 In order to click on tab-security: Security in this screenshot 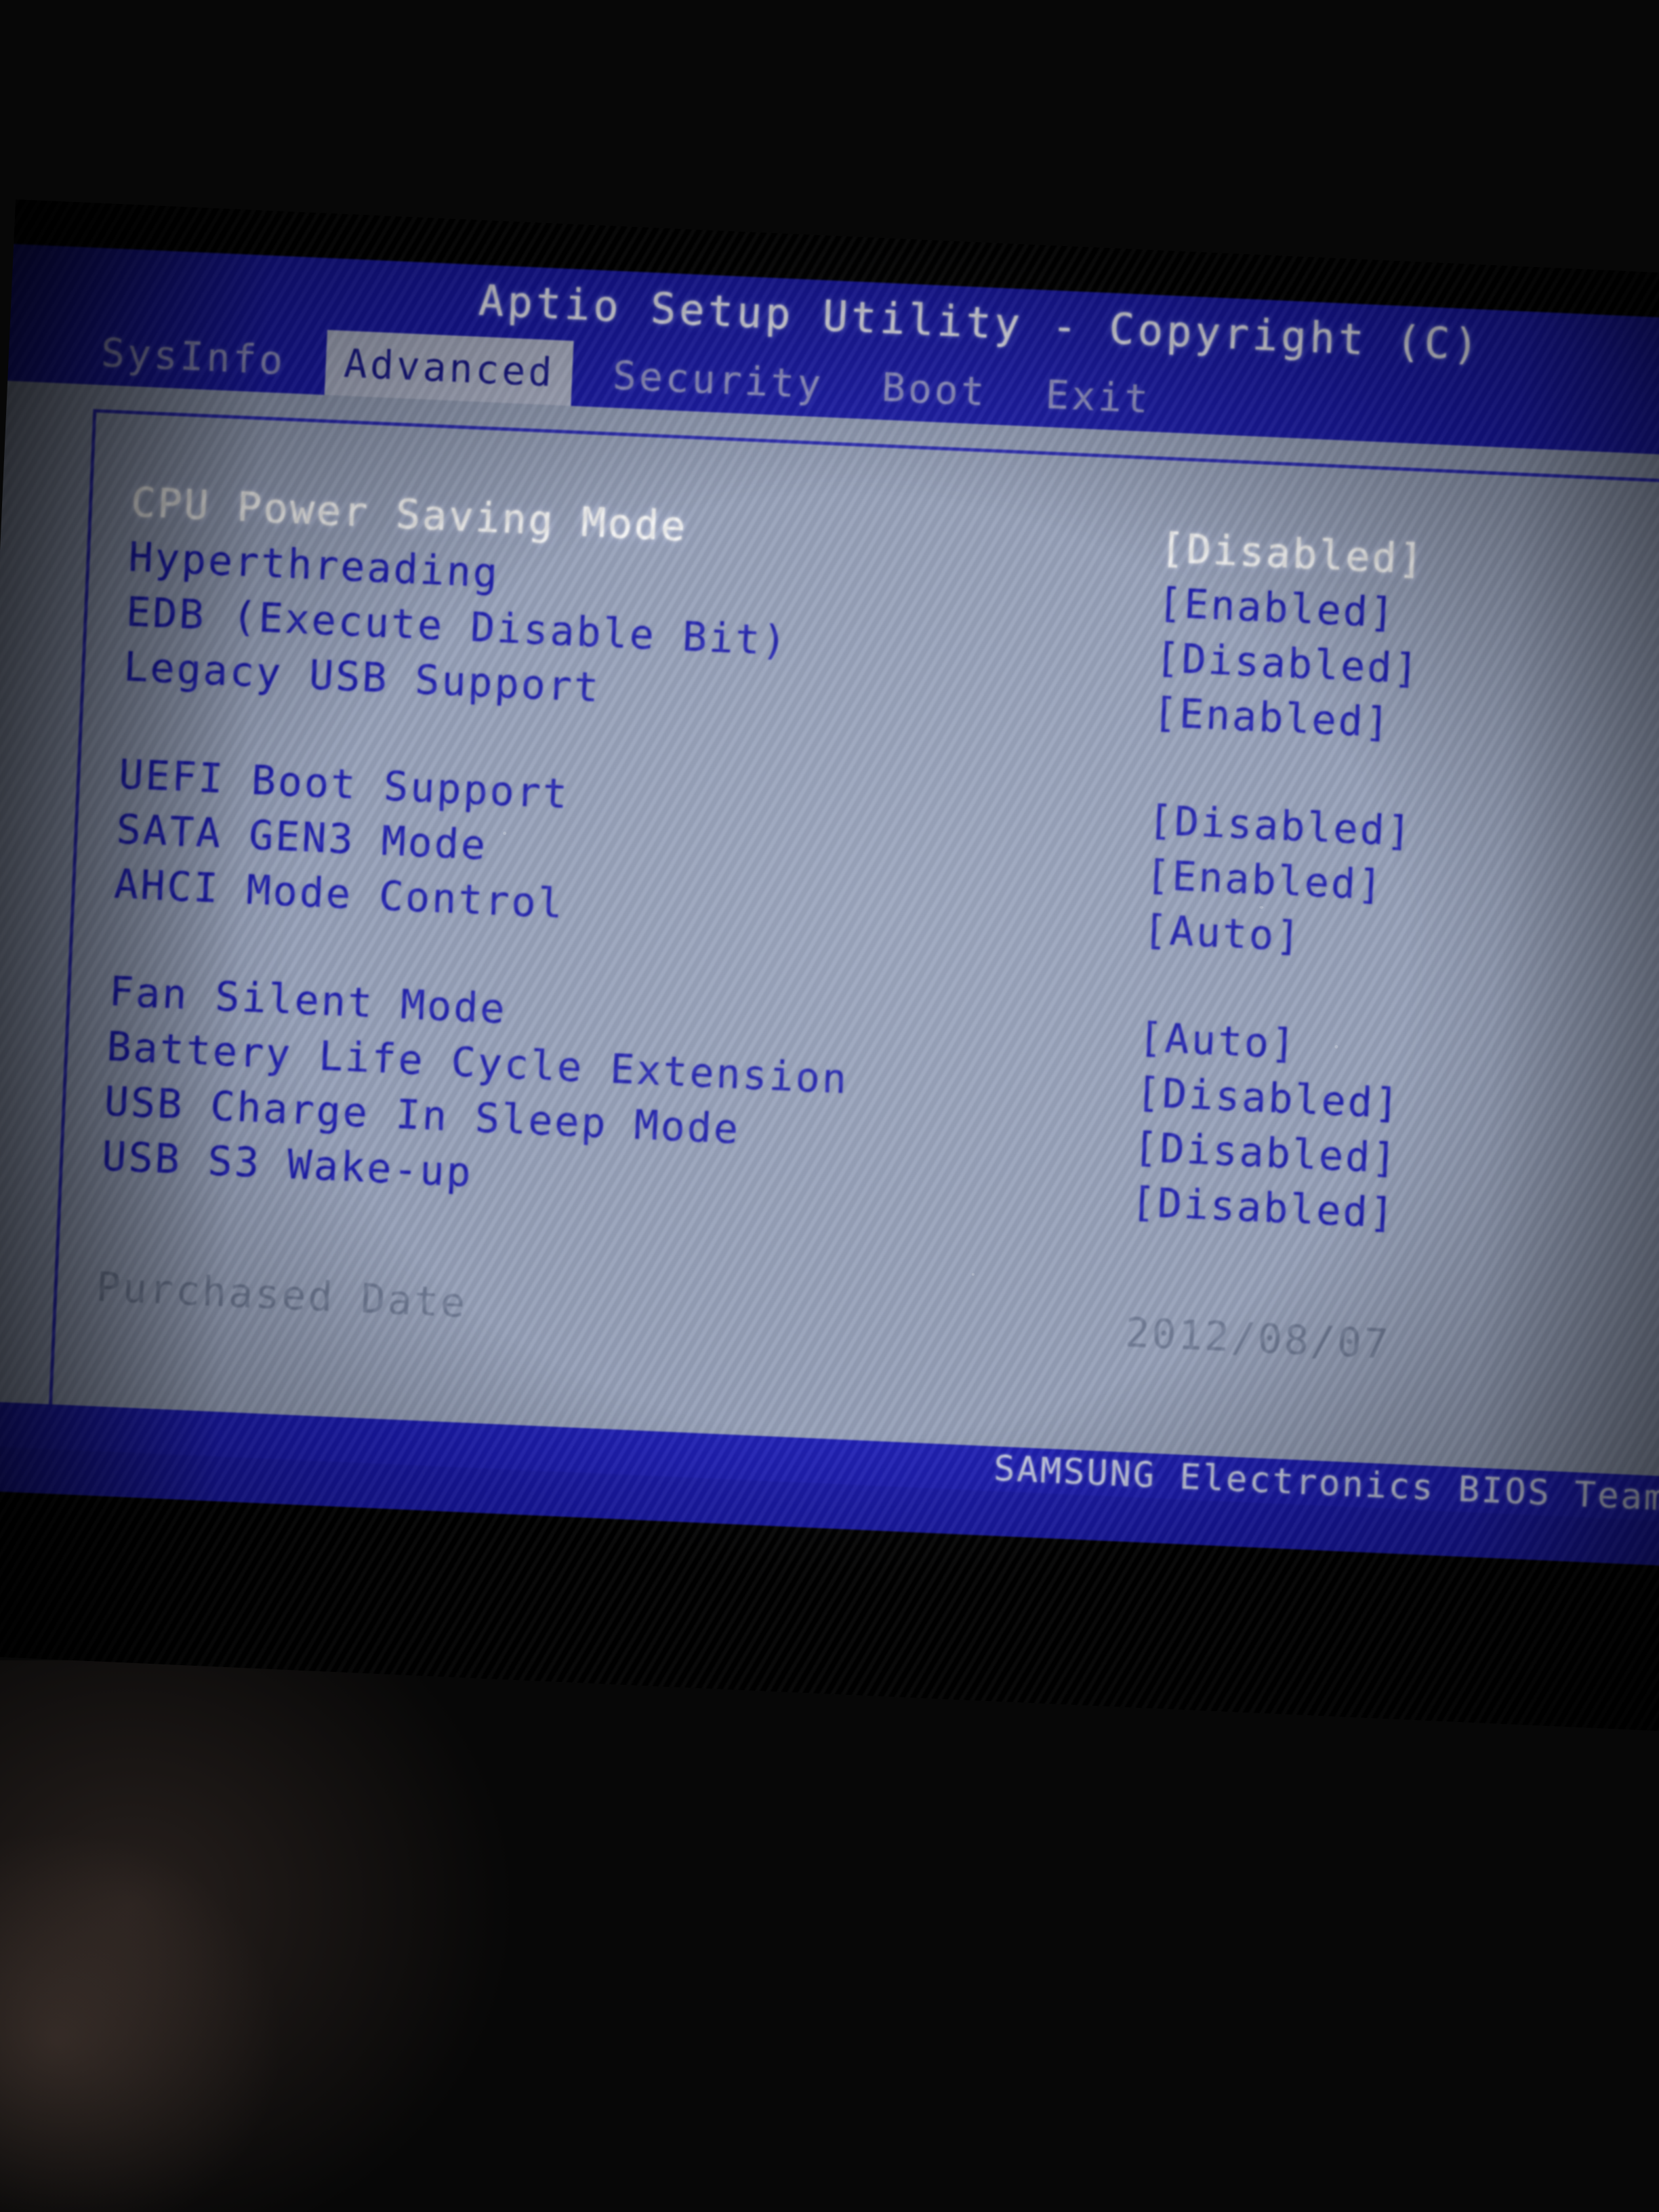, I will do `click(718, 380)`.